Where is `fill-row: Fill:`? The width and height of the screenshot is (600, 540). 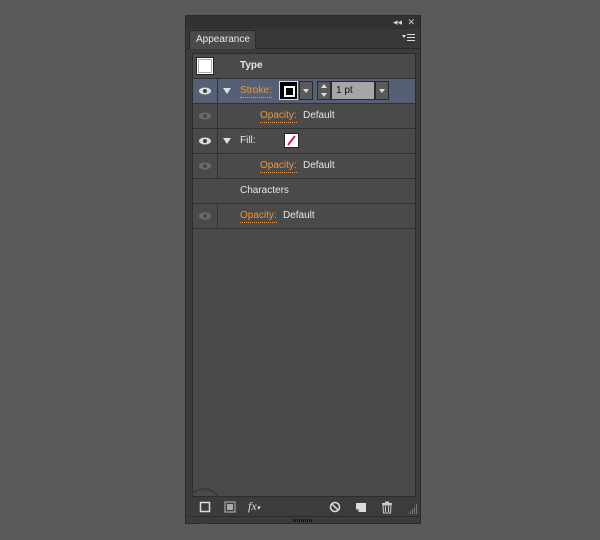 fill-row: Fill: is located at coordinates (304, 141).